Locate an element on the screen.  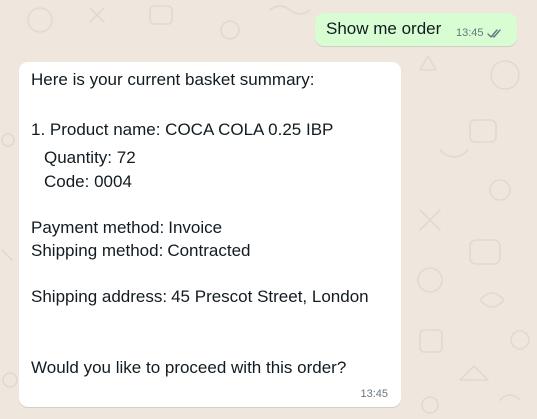
basket-summary-intro: Here is your current basket summary: is located at coordinates (173, 79).